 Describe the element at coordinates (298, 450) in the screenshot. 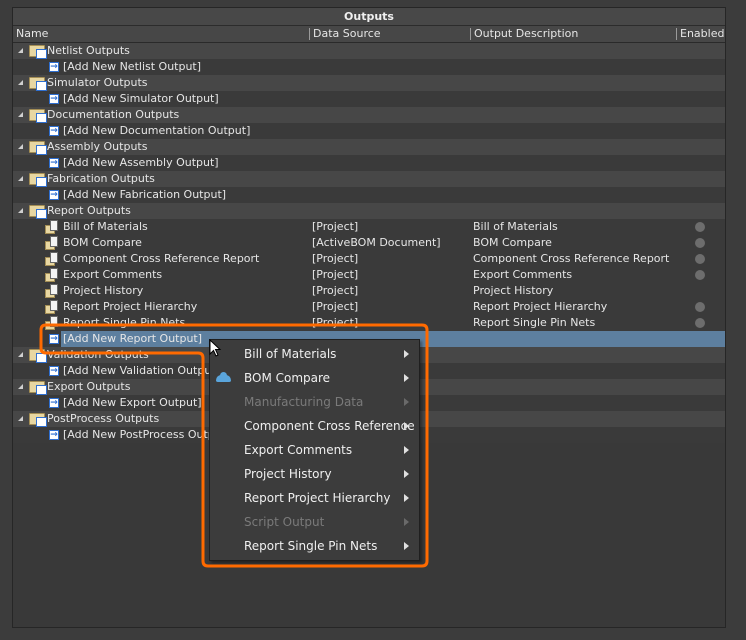

I see `menu-item-label: Export Comments` at that location.